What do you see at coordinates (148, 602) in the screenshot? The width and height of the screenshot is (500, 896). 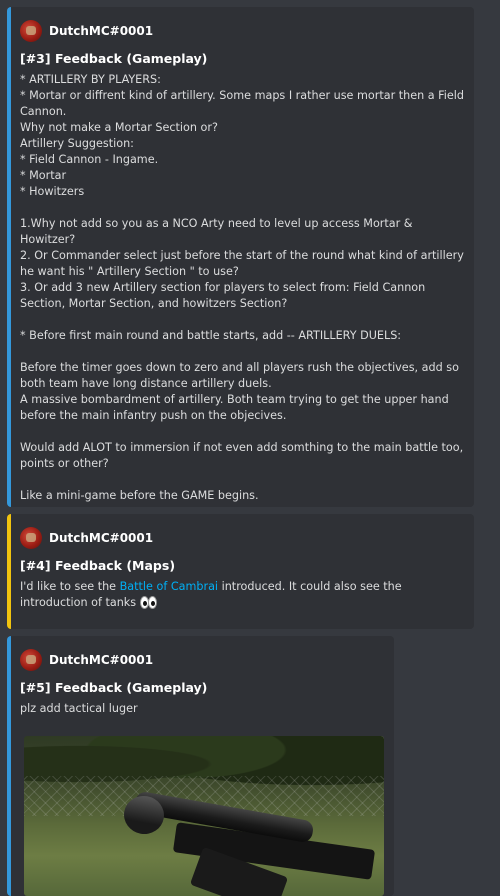 I see `eyes-icon` at bounding box center [148, 602].